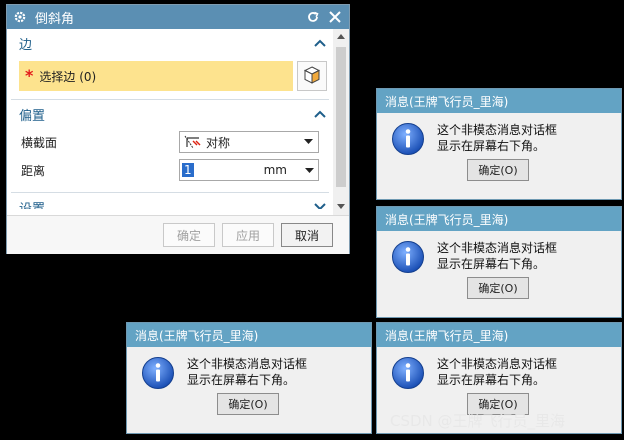  What do you see at coordinates (335, 17) in the screenshot?
I see `close-icon` at bounding box center [335, 17].